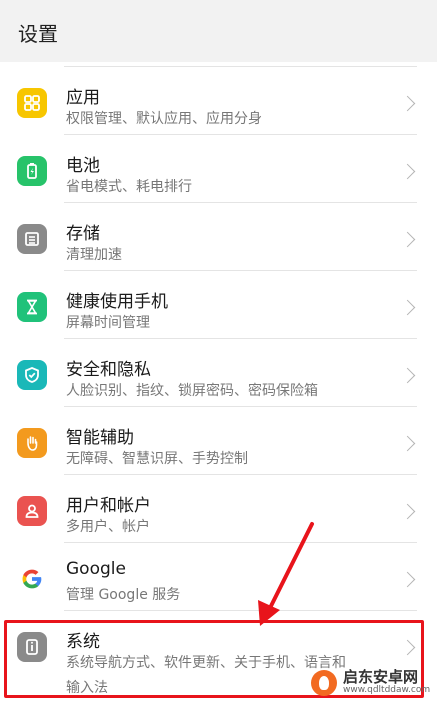  Describe the element at coordinates (117, 302) in the screenshot. I see `item-label: 健康使用手机` at that location.